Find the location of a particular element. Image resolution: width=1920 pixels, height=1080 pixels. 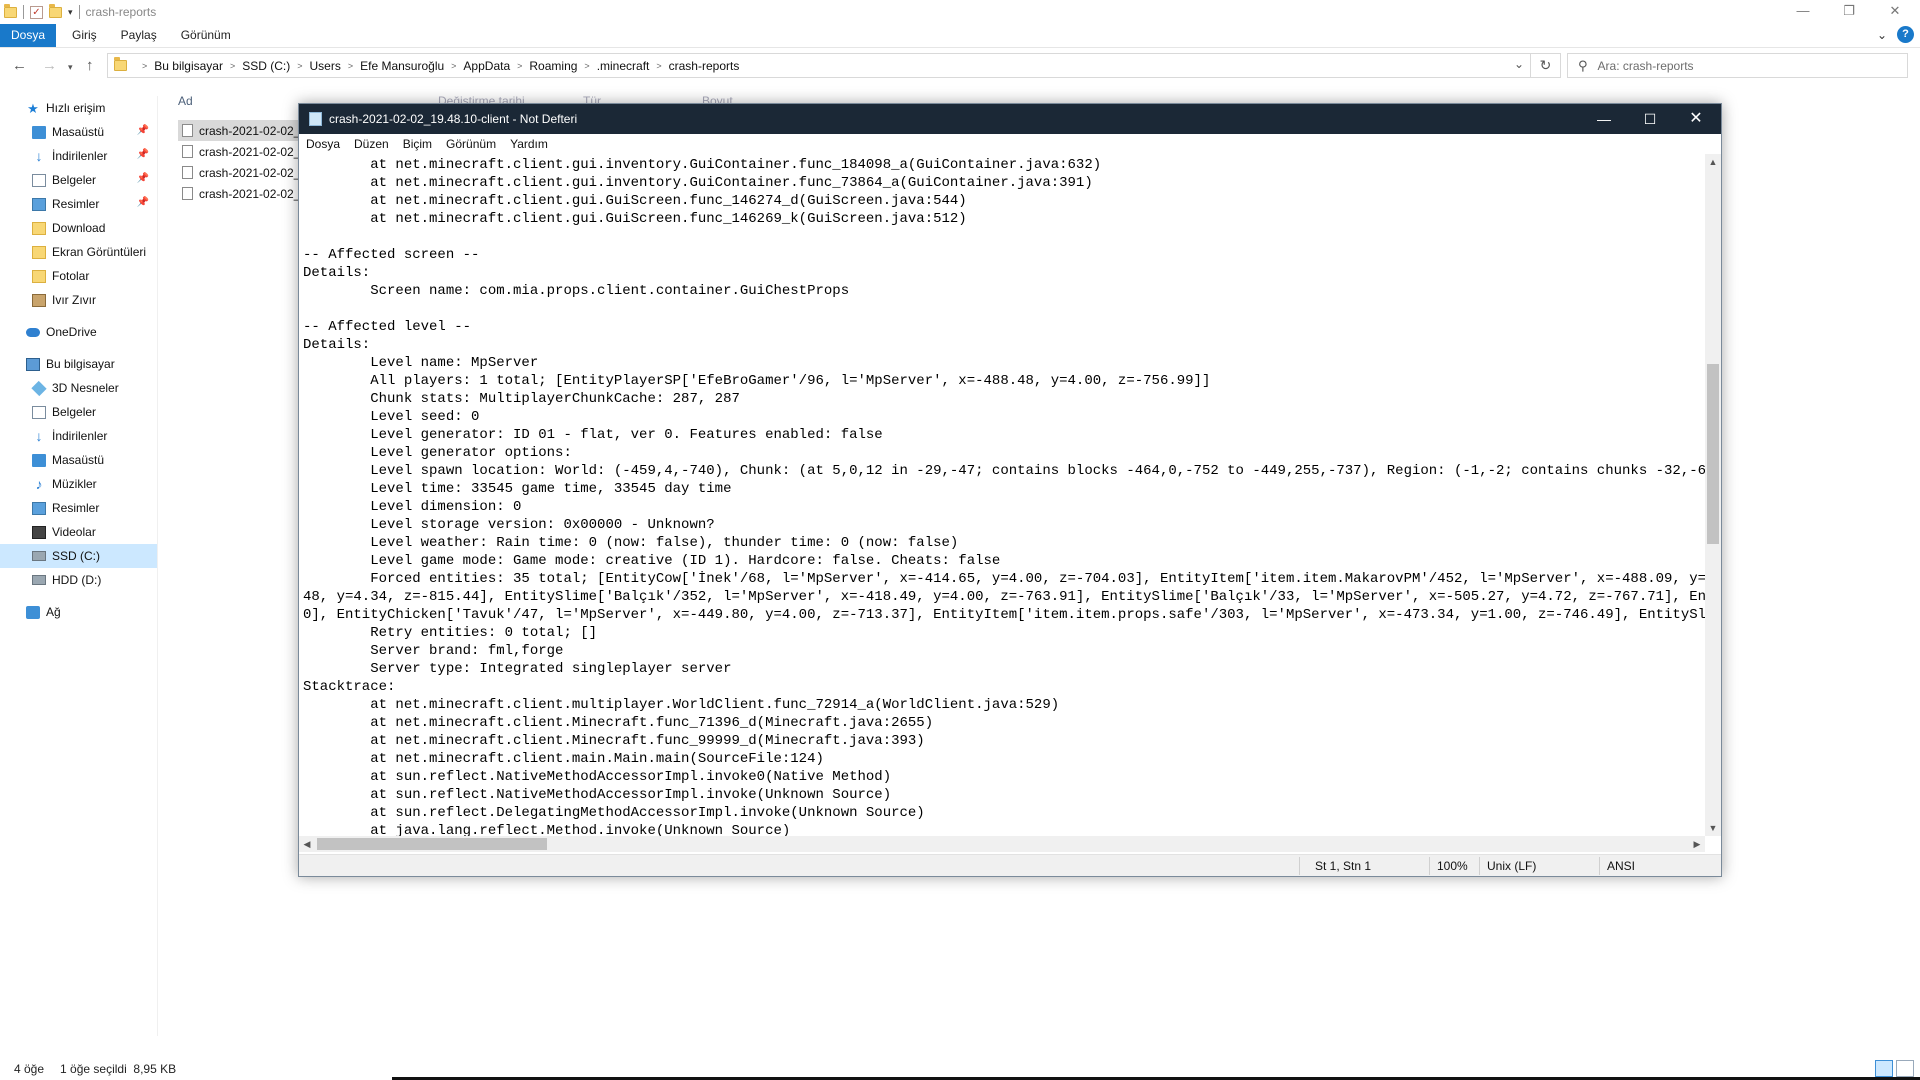

tab-share: Paylaş is located at coordinates (139, 35).